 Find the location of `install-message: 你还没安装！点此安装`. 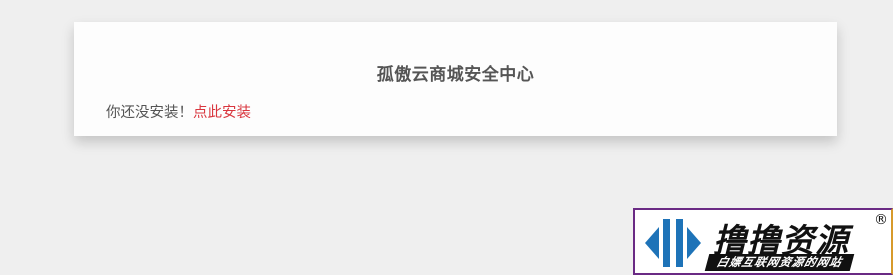

install-message: 你还没安装！点此安装 is located at coordinates (178, 111).